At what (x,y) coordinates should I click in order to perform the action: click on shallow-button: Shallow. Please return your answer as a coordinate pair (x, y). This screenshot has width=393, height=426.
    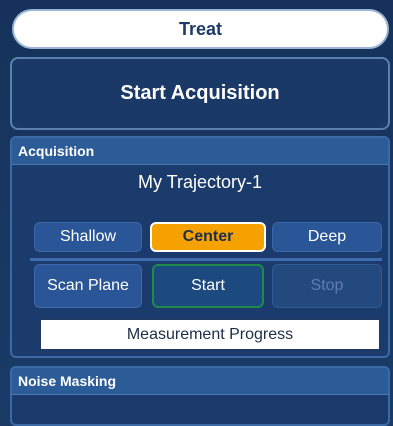
    Looking at the image, I should click on (88, 237).